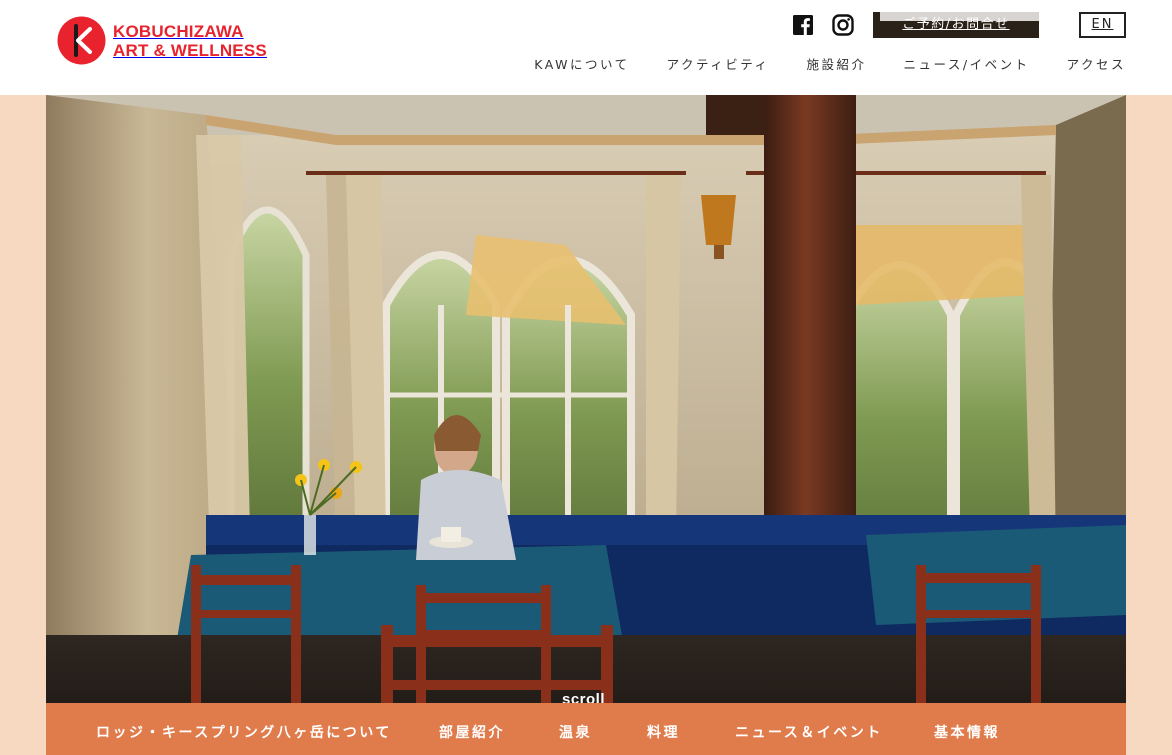  What do you see at coordinates (663, 732) in the screenshot?
I see `subnav-item-cuisine: 料理` at bounding box center [663, 732].